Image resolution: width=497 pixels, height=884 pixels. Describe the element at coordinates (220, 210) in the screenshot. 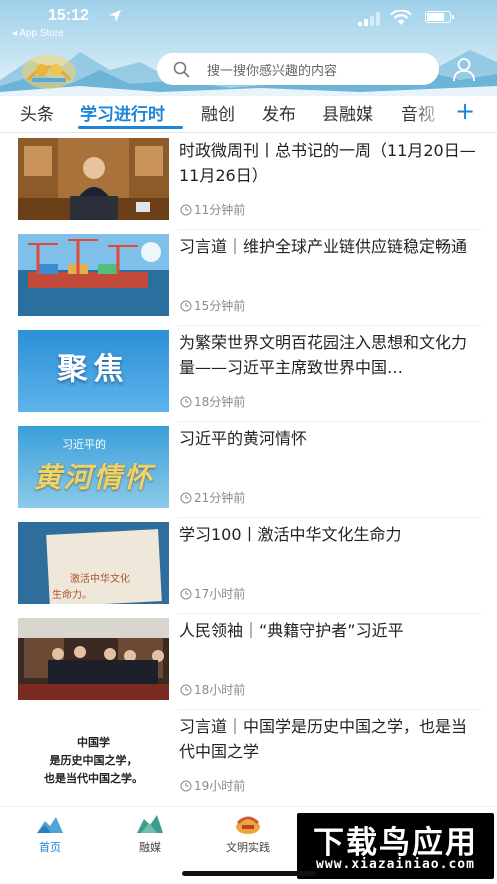

I see `news-time-text: 11分钟前` at that location.